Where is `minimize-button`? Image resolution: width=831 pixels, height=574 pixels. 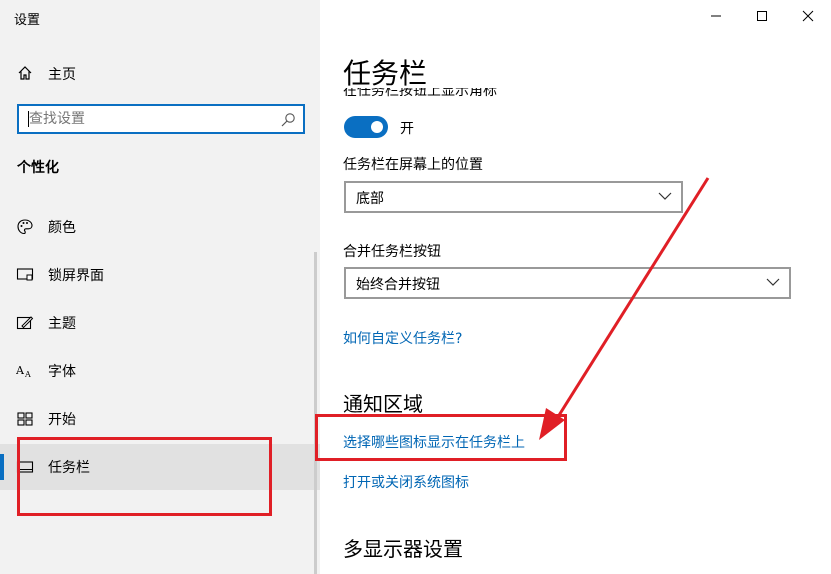 minimize-button is located at coordinates (716, 16).